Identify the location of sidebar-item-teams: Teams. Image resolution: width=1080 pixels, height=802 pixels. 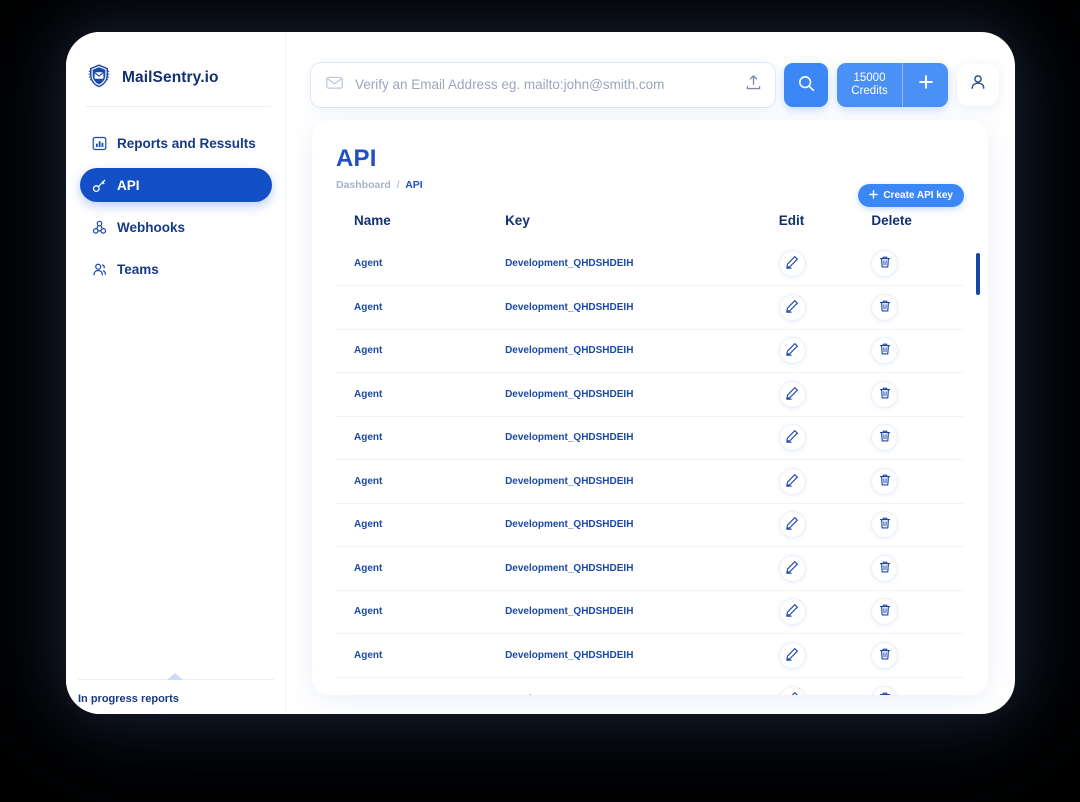
(176, 269).